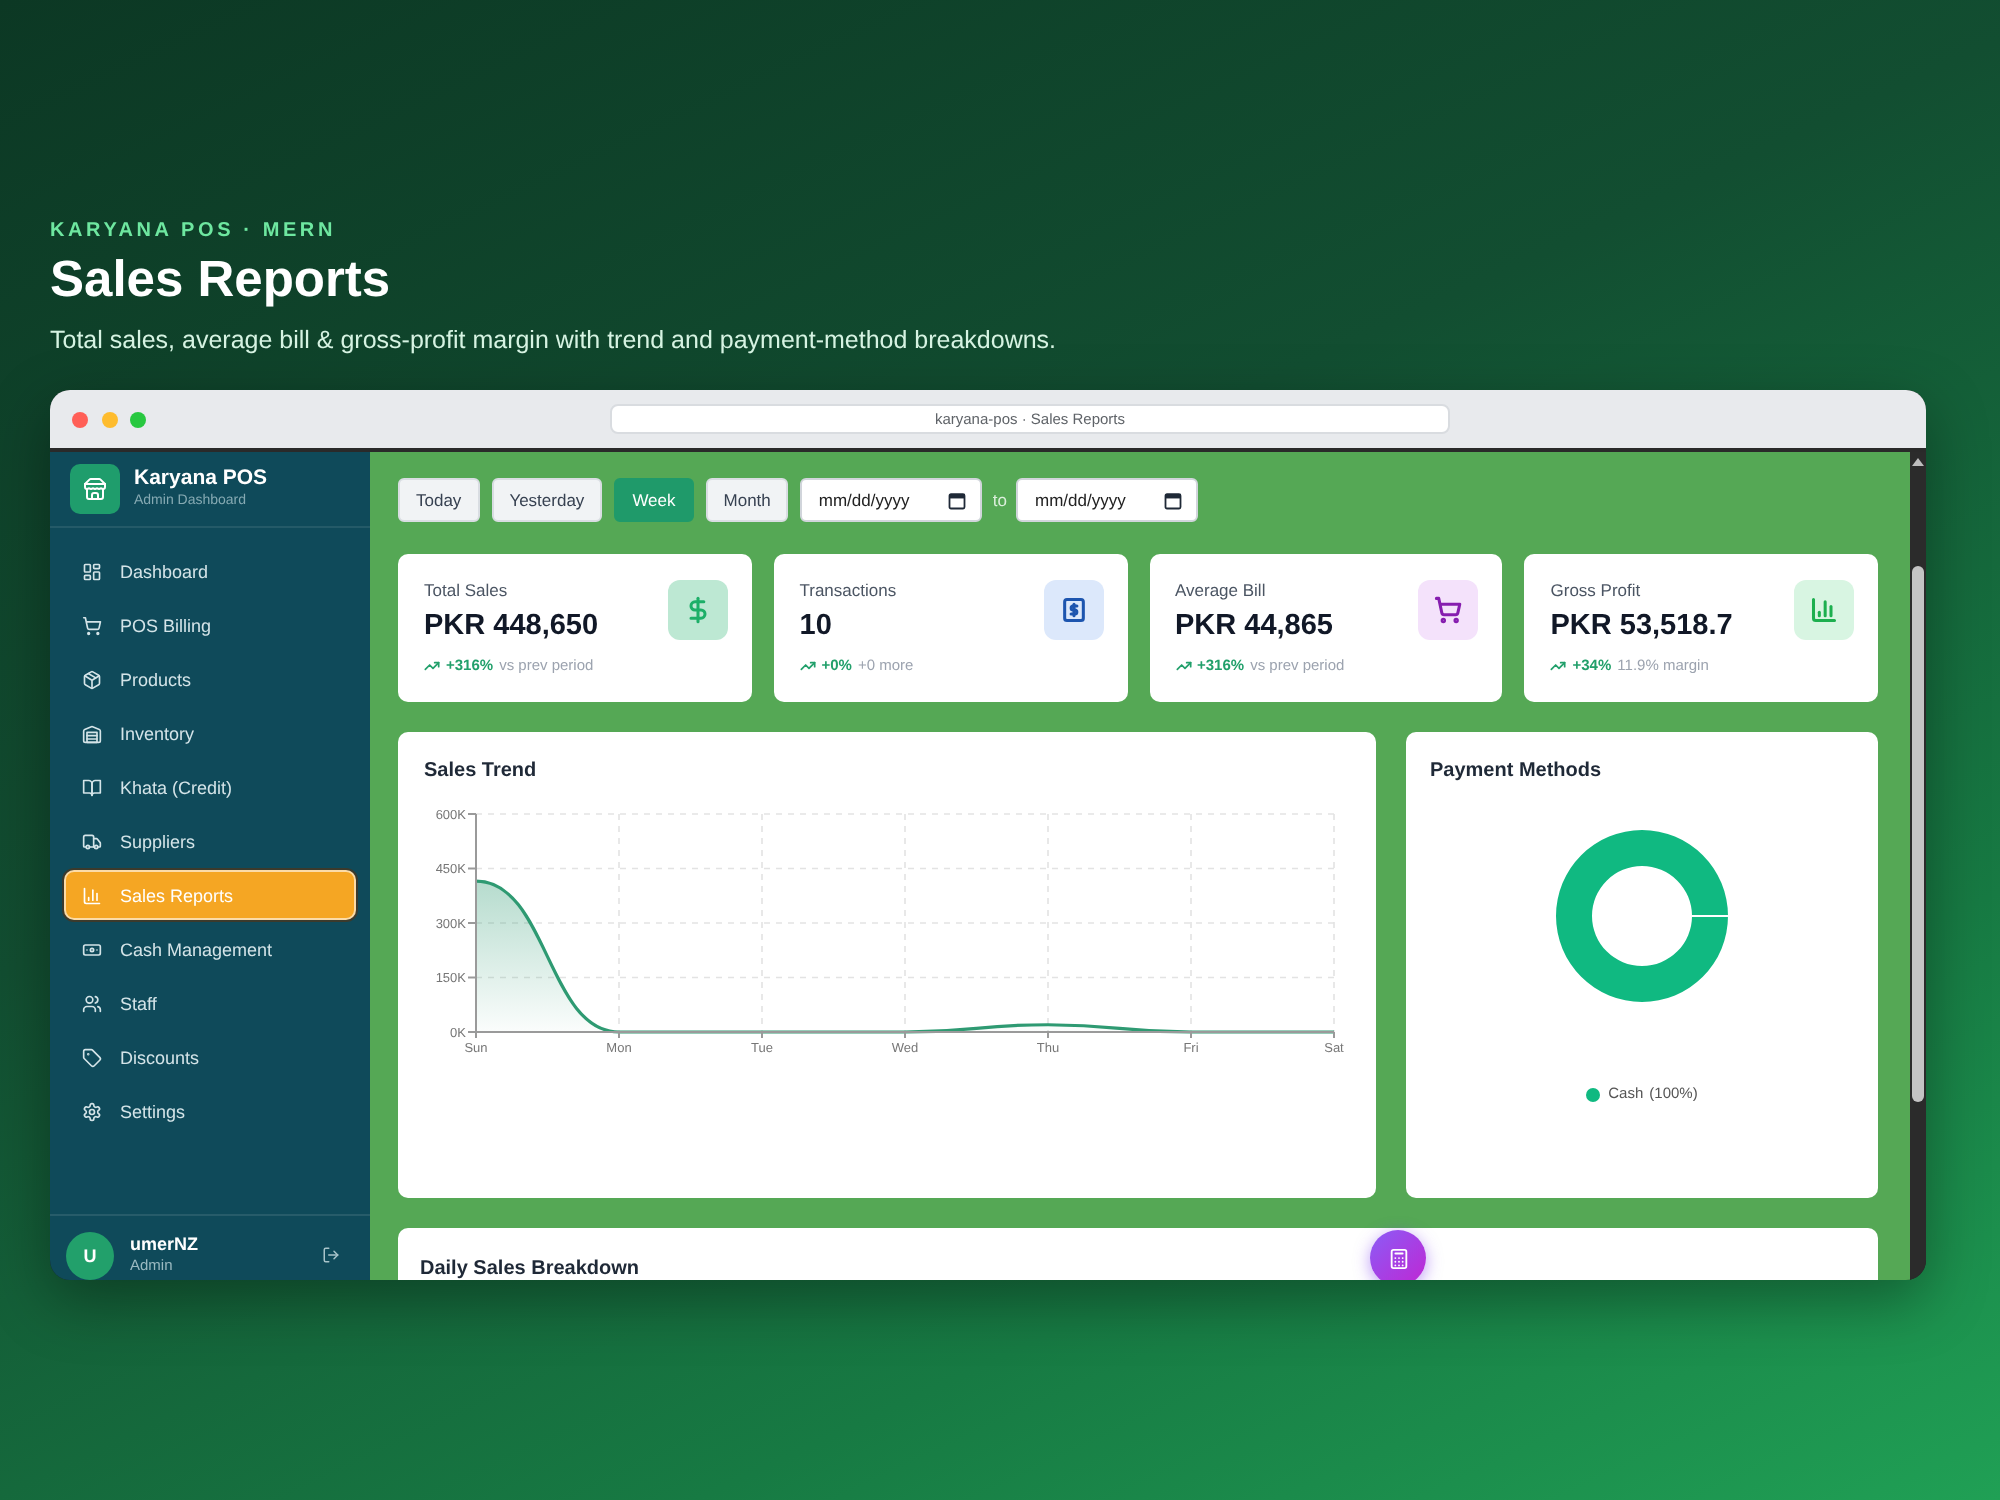 This screenshot has height=1500, width=2000. Describe the element at coordinates (529, 1269) in the screenshot. I see `card-title: Daily Sales Breakdown` at that location.